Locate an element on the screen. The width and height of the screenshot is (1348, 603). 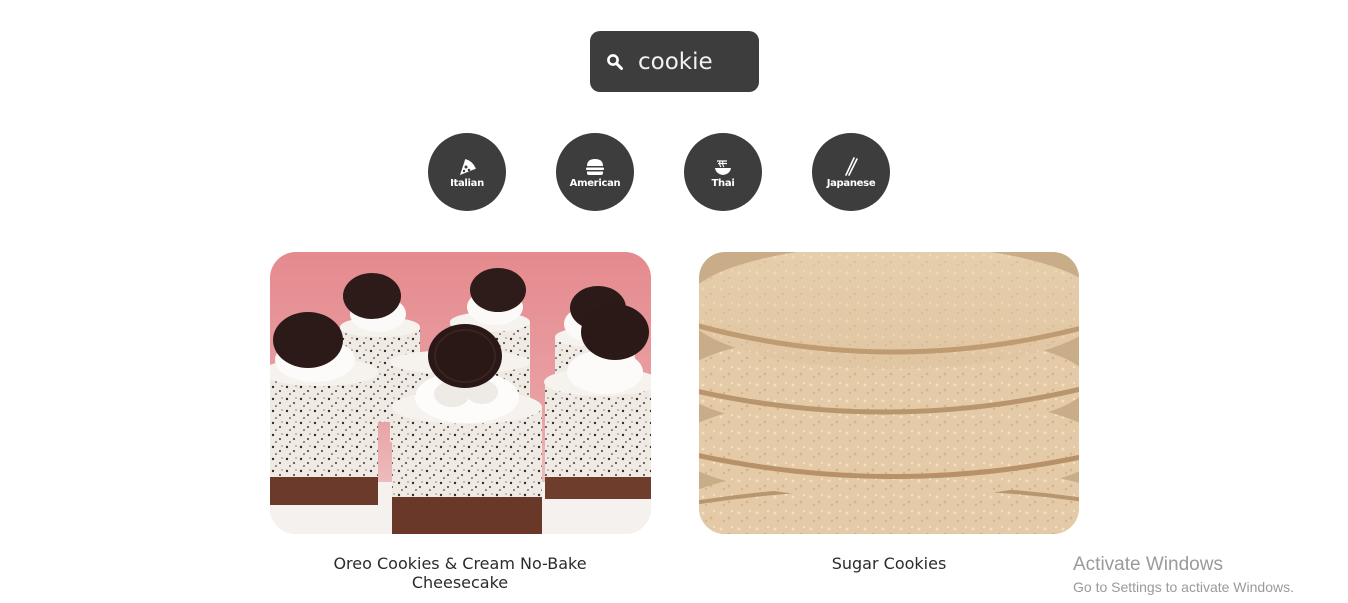
watermark-subtitle: Go to Settings to activate Windows. is located at coordinates (1183, 587).